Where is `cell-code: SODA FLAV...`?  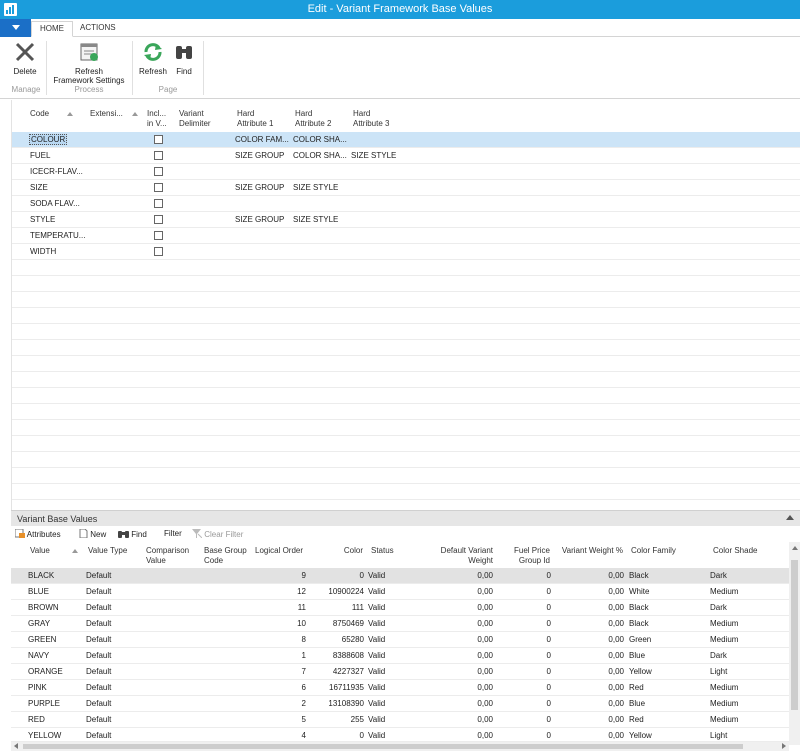 cell-code: SODA FLAV... is located at coordinates (55, 203).